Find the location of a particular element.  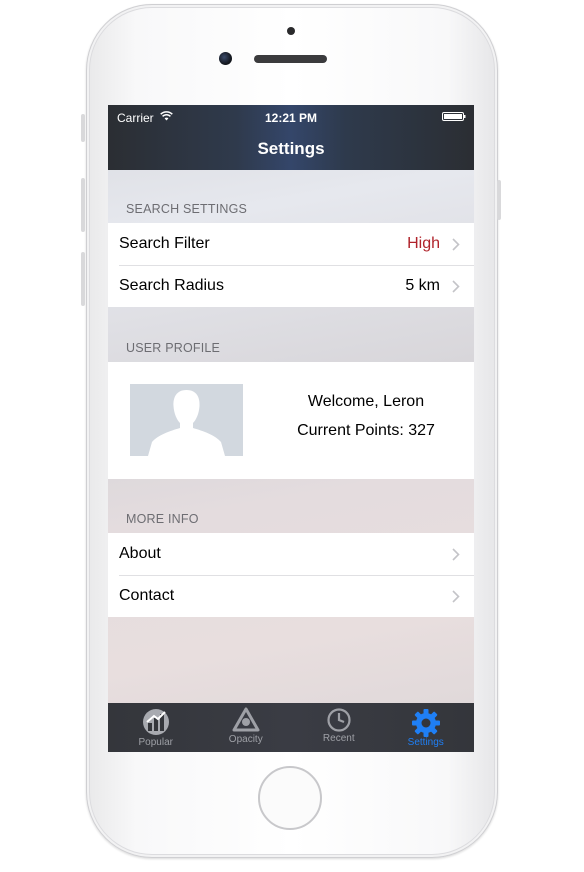

tab-bar: Popular Opacity Recent Settings is located at coordinates (291, 727).